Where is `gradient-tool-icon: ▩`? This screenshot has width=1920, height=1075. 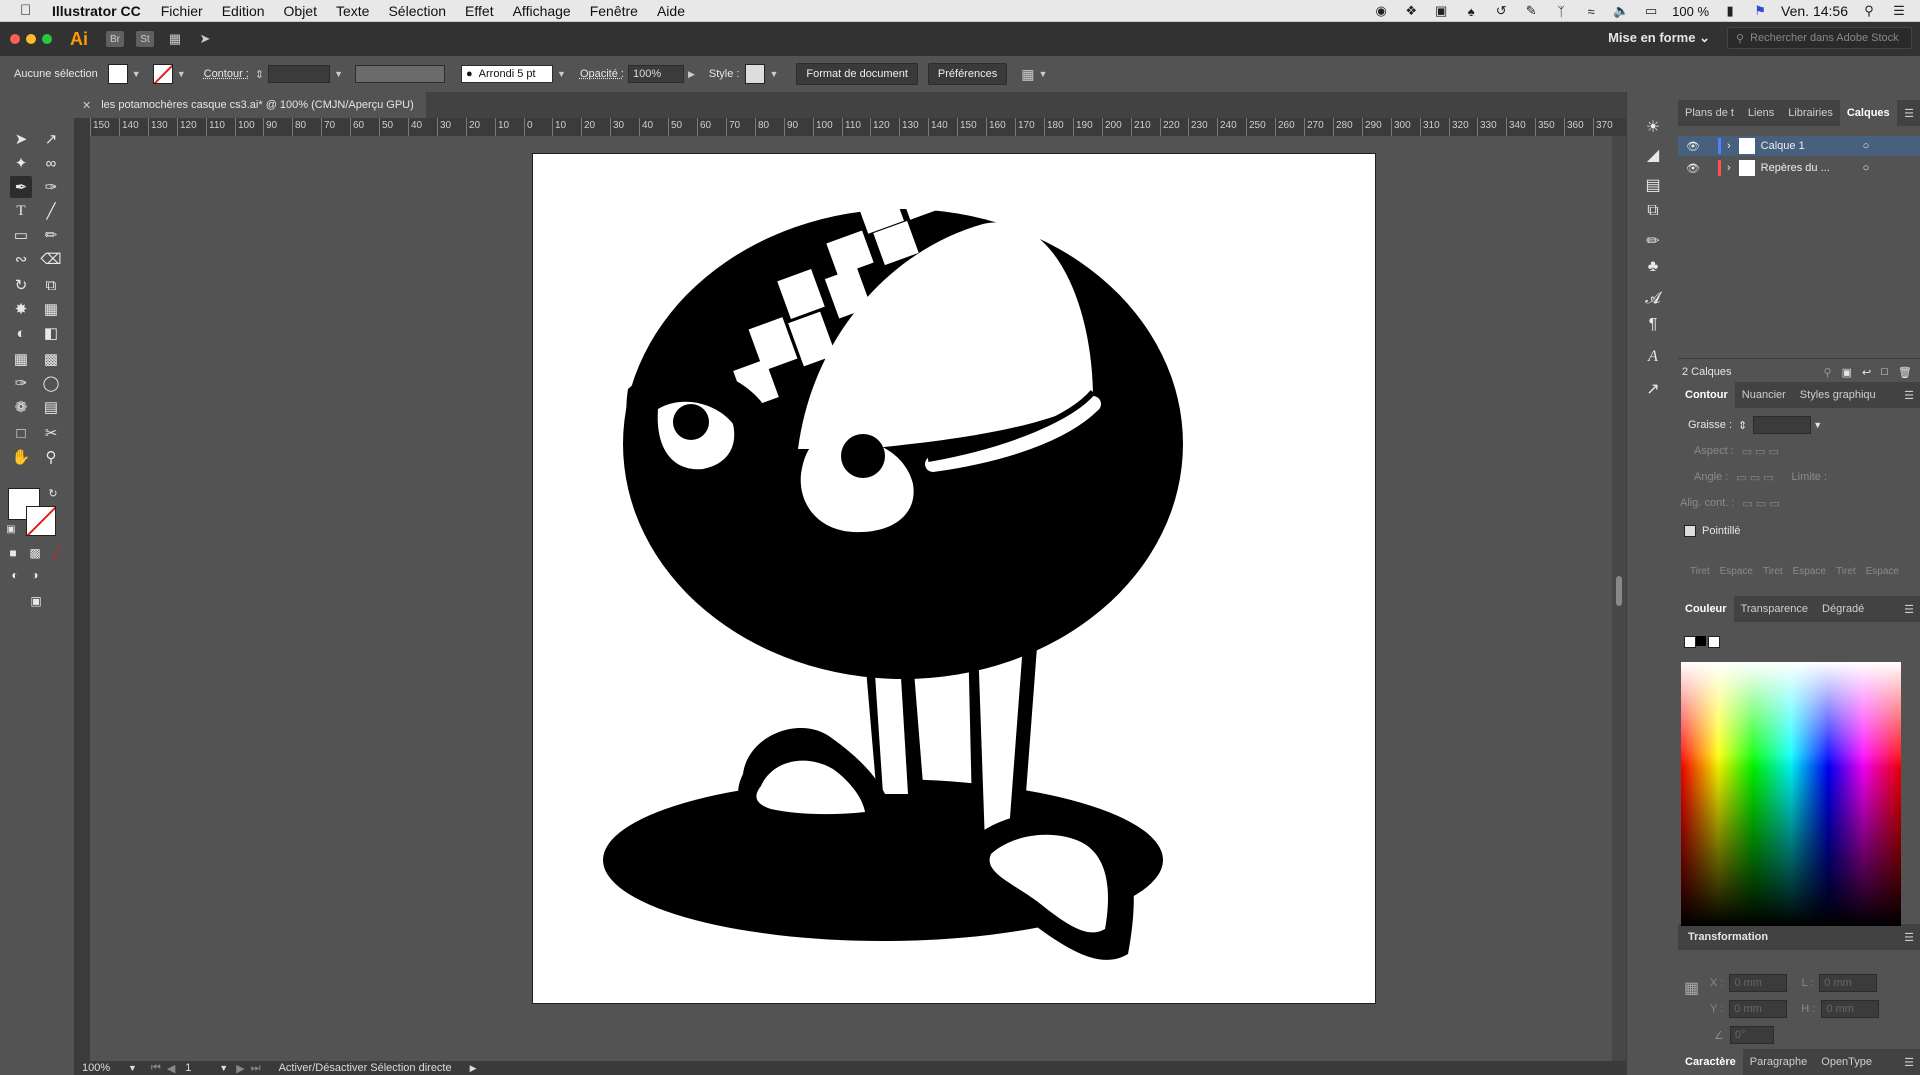 gradient-tool-icon: ▩ is located at coordinates (51, 359).